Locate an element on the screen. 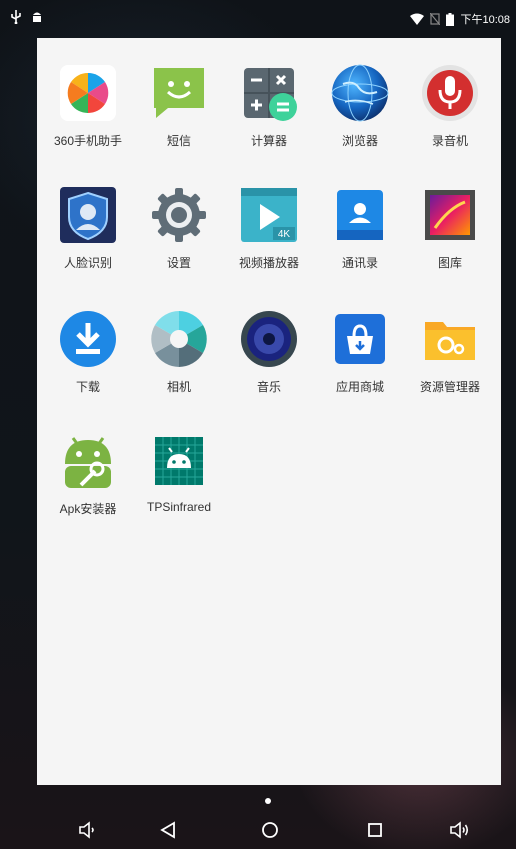 Image resolution: width=516 pixels, height=849 pixels. download-icon is located at coordinates (88, 339).